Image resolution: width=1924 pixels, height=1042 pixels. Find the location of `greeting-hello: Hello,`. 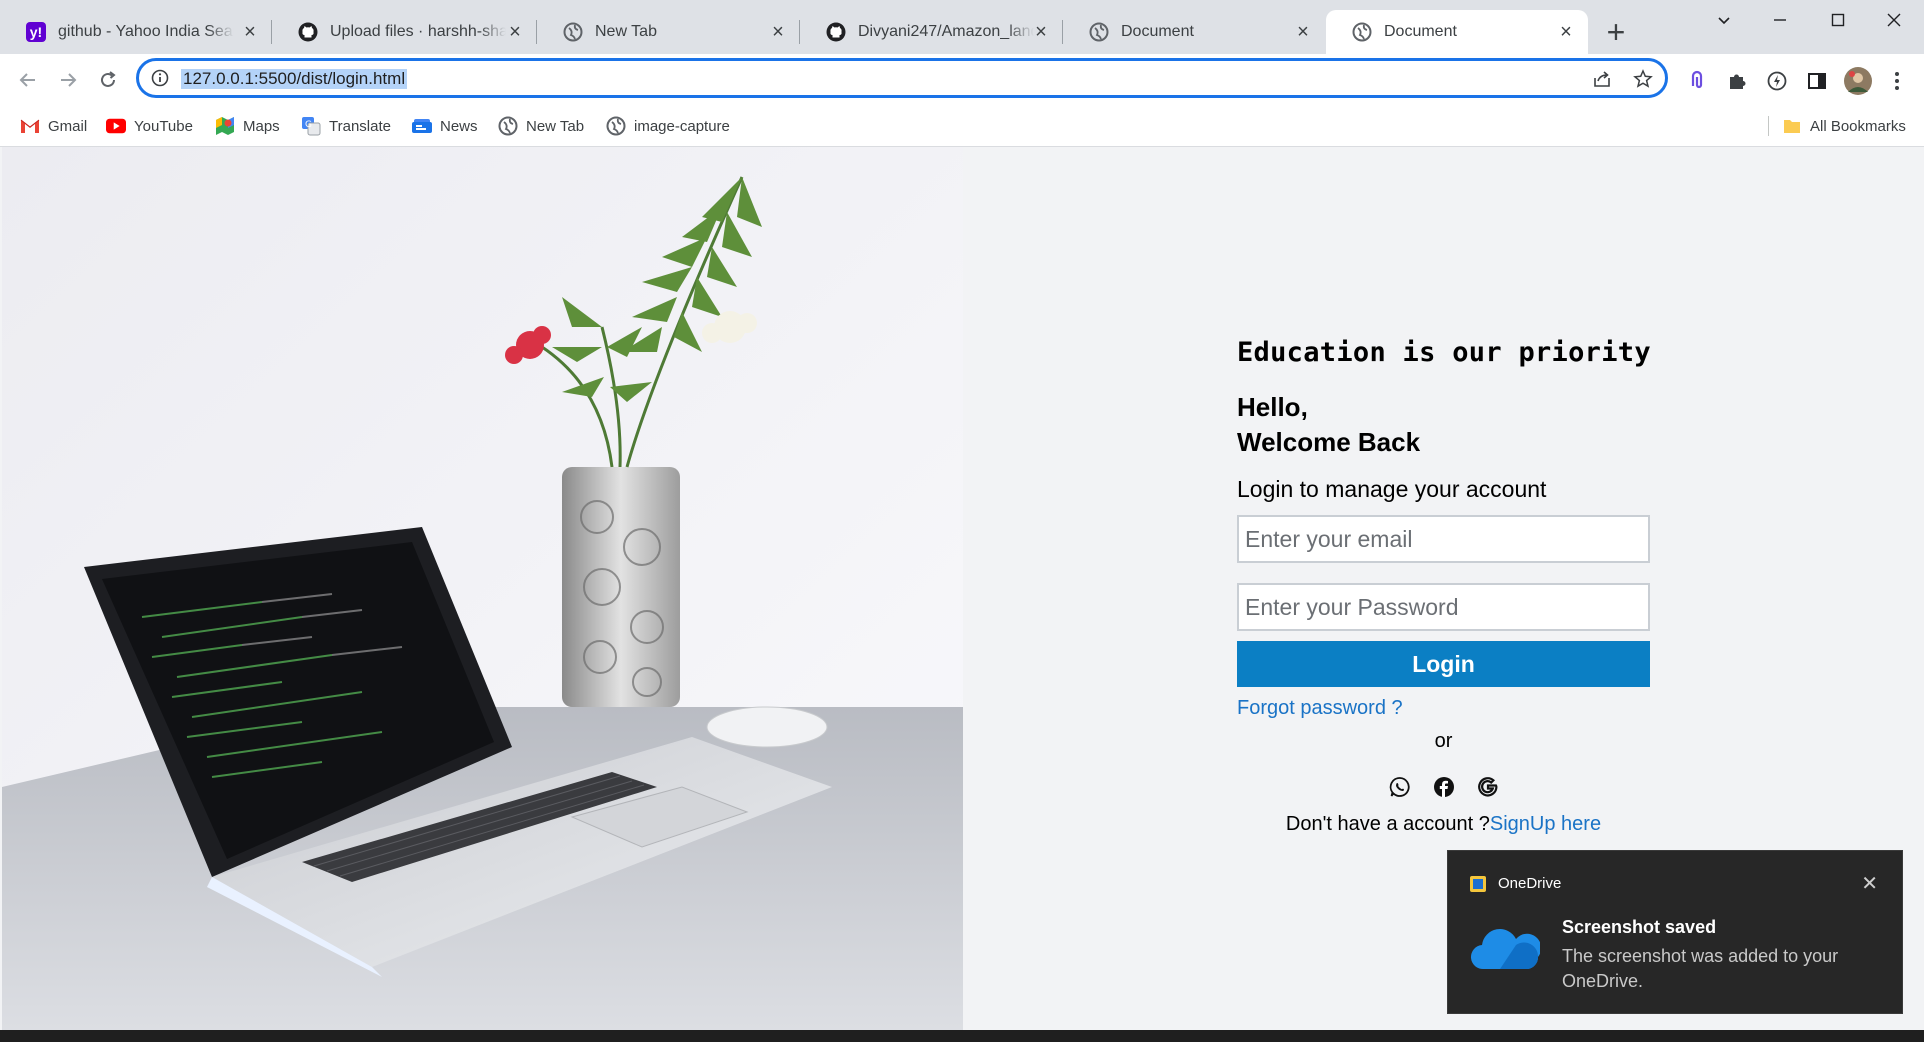

greeting-hello: Hello, is located at coordinates (1272, 407).